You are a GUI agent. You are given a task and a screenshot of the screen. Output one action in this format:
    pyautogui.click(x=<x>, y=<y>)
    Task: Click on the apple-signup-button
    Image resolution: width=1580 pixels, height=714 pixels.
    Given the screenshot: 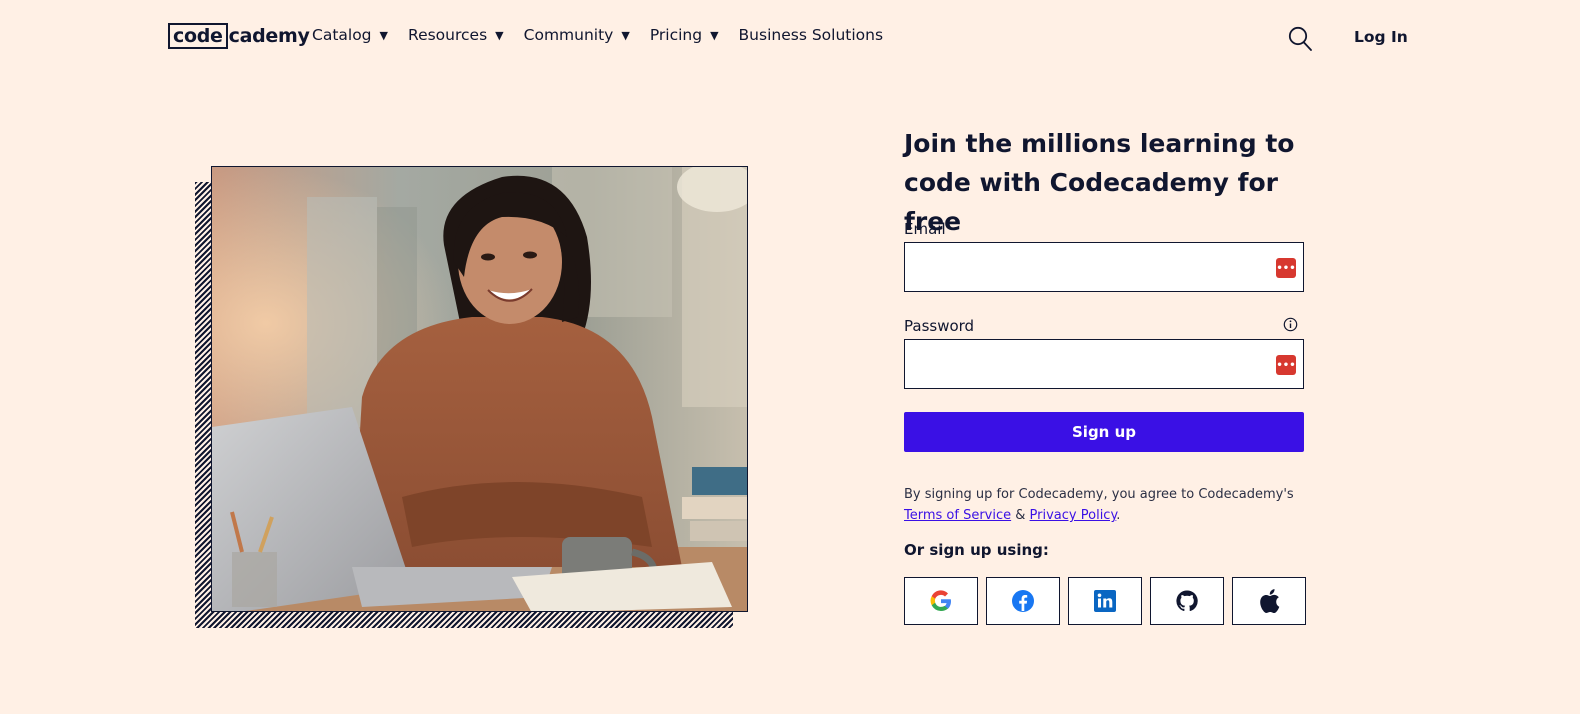 What is the action you would take?
    pyautogui.click(x=1269, y=601)
    